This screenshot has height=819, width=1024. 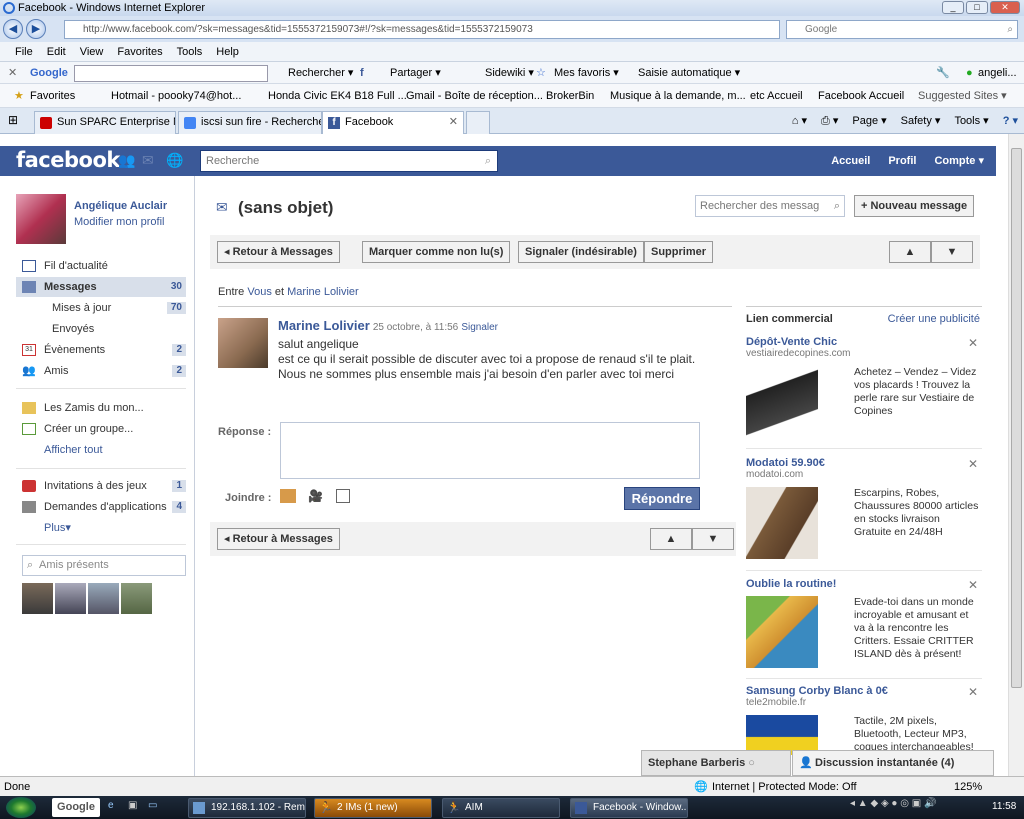 I want to click on reply-button: Répondre, so click(x=662, y=498).